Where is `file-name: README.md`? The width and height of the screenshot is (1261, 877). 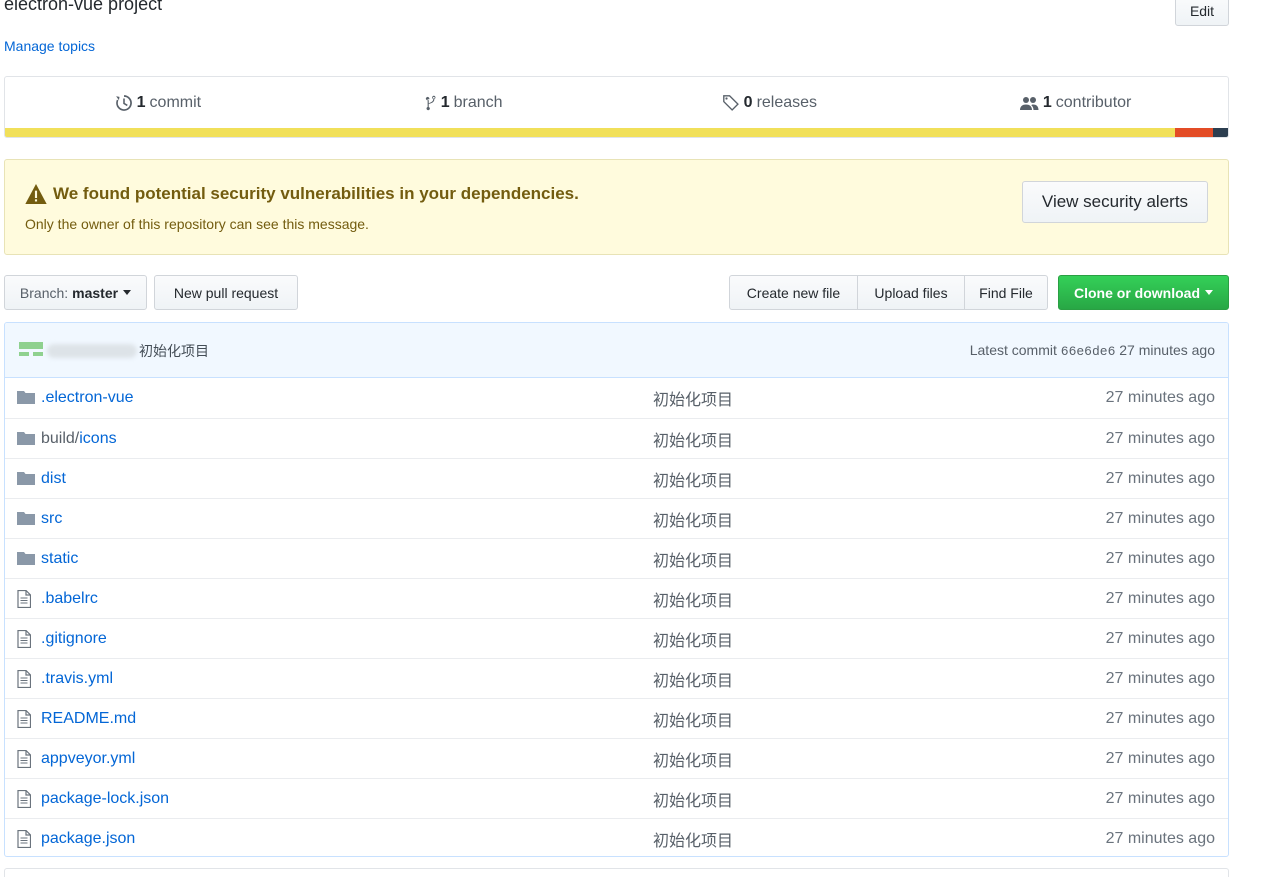
file-name: README.md is located at coordinates (89, 718).